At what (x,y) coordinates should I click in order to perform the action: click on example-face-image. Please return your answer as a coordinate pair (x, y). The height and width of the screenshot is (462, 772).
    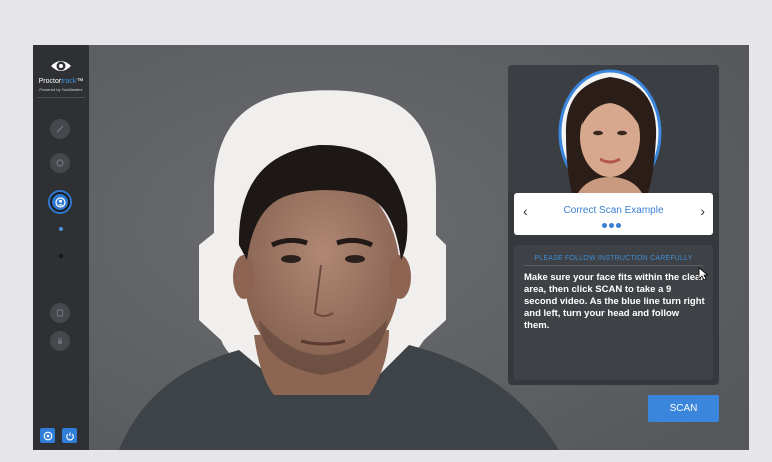
    Looking at the image, I should click on (610, 133).